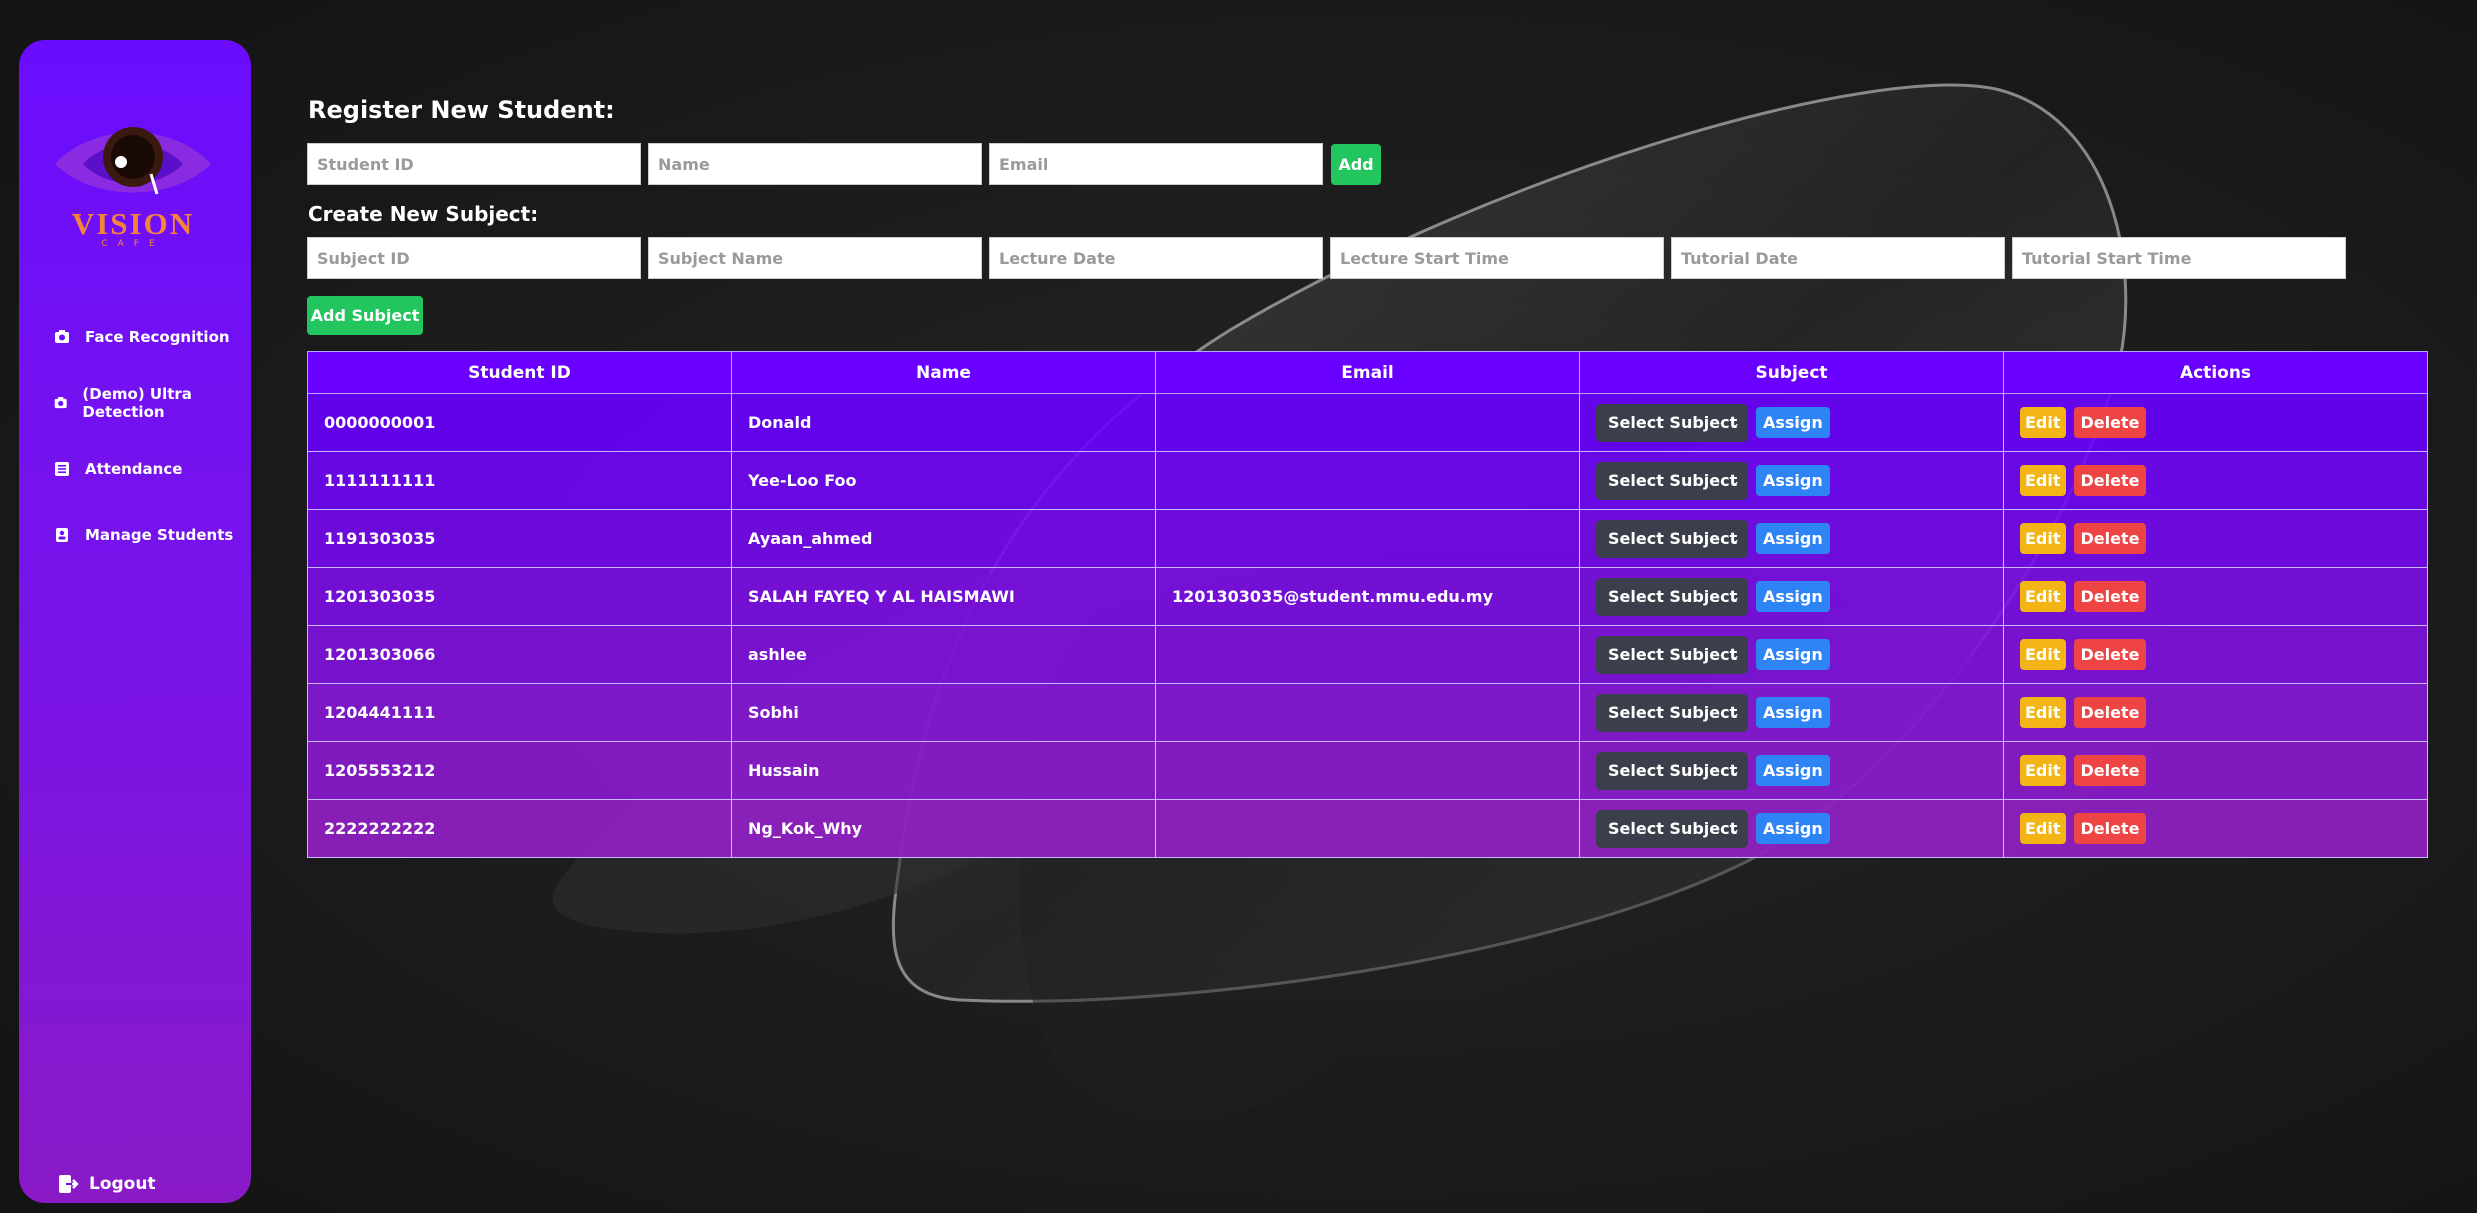 This screenshot has width=2477, height=1213. Describe the element at coordinates (1367, 596) in the screenshot. I see `cell-email: 1201303035@student.mmu.edu.my` at that location.